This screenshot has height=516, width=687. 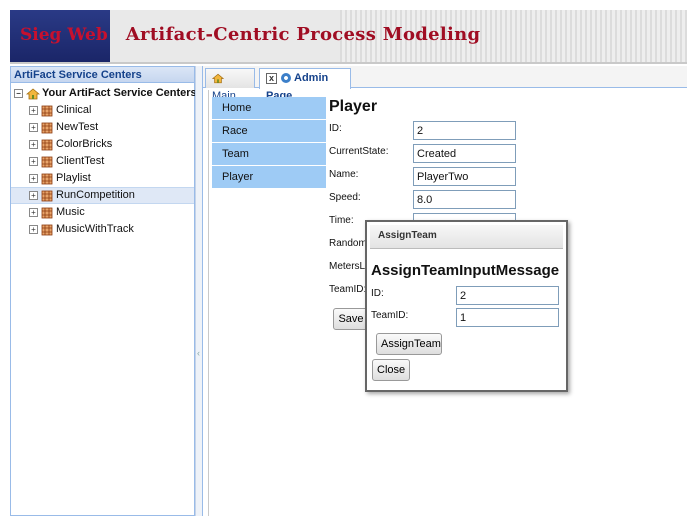 What do you see at coordinates (102, 212) in the screenshot?
I see `tree-item-music: + Music` at bounding box center [102, 212].